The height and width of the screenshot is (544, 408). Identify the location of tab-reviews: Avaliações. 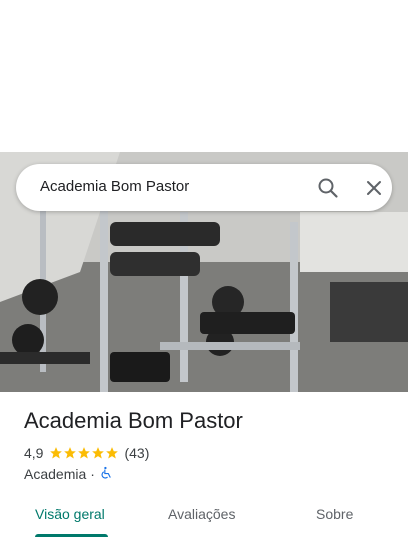
(201, 514).